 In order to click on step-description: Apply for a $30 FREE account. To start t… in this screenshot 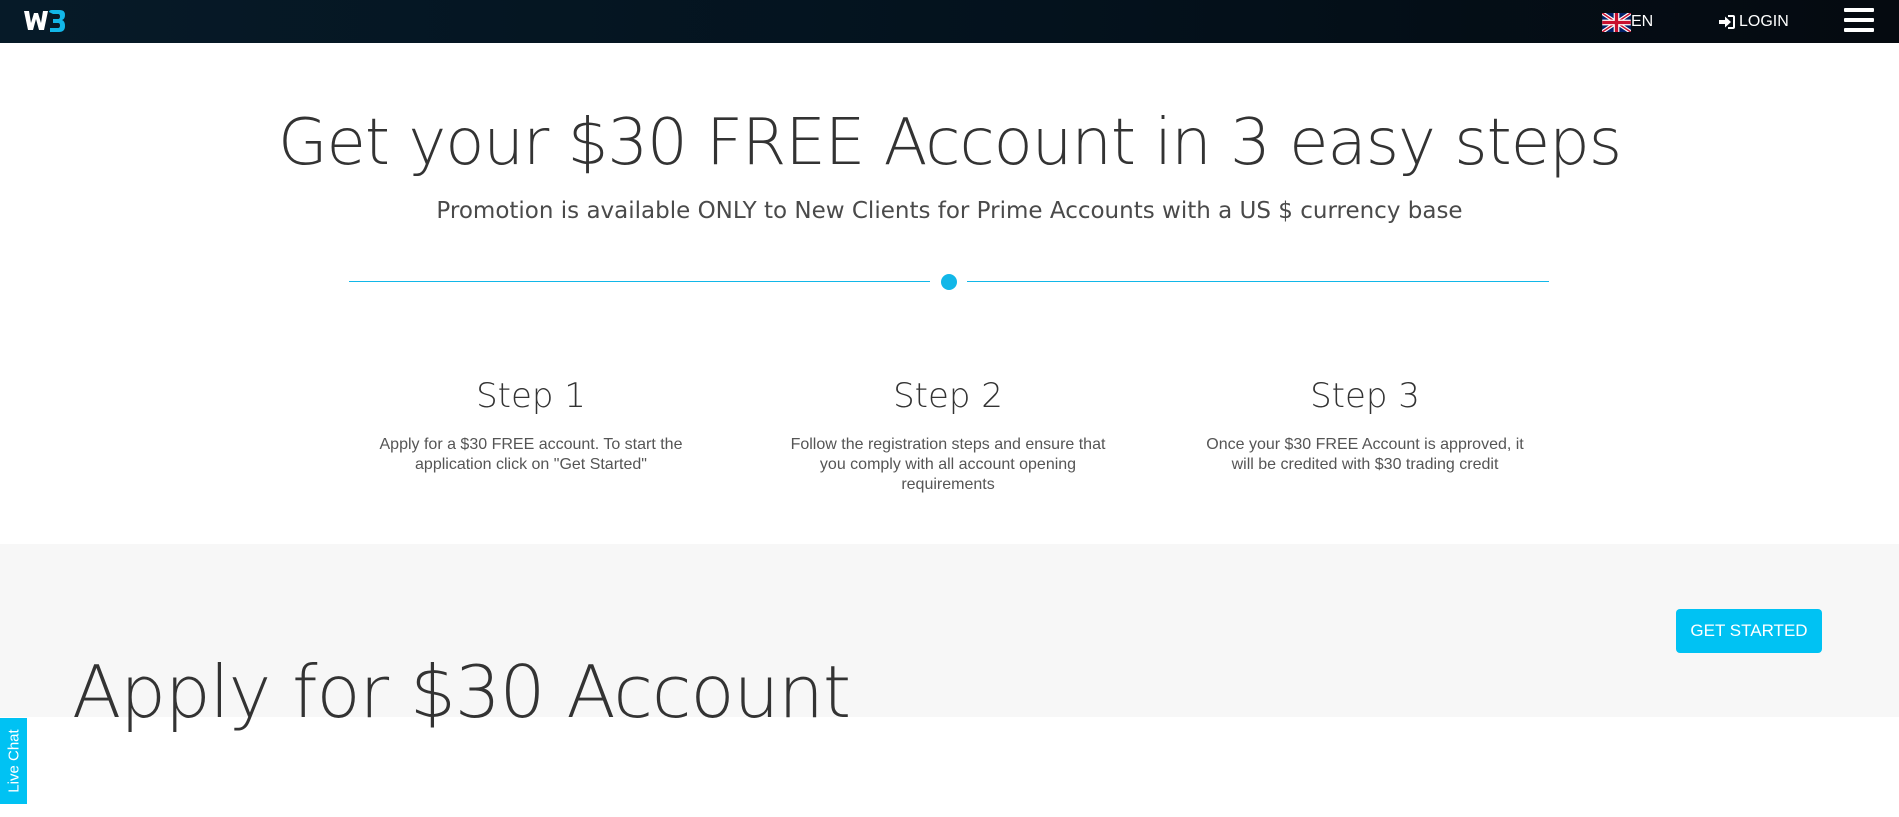, I will do `click(531, 454)`.